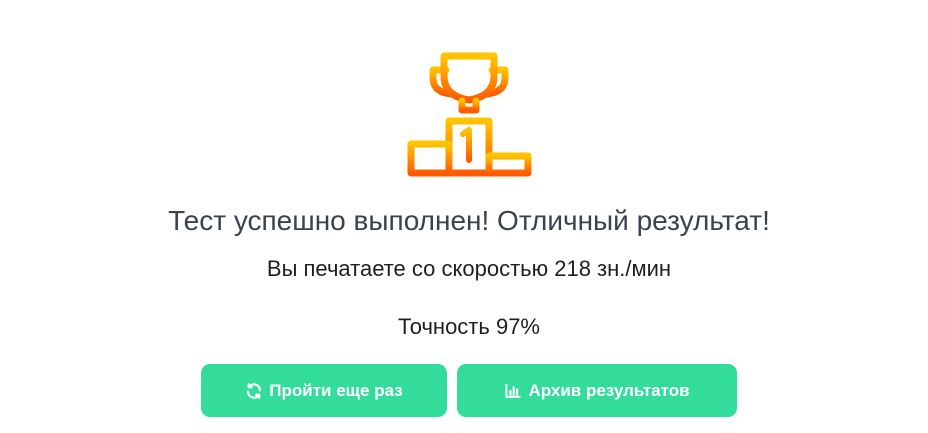 This screenshot has height=433, width=928. I want to click on bar-chart-icon, so click(513, 391).